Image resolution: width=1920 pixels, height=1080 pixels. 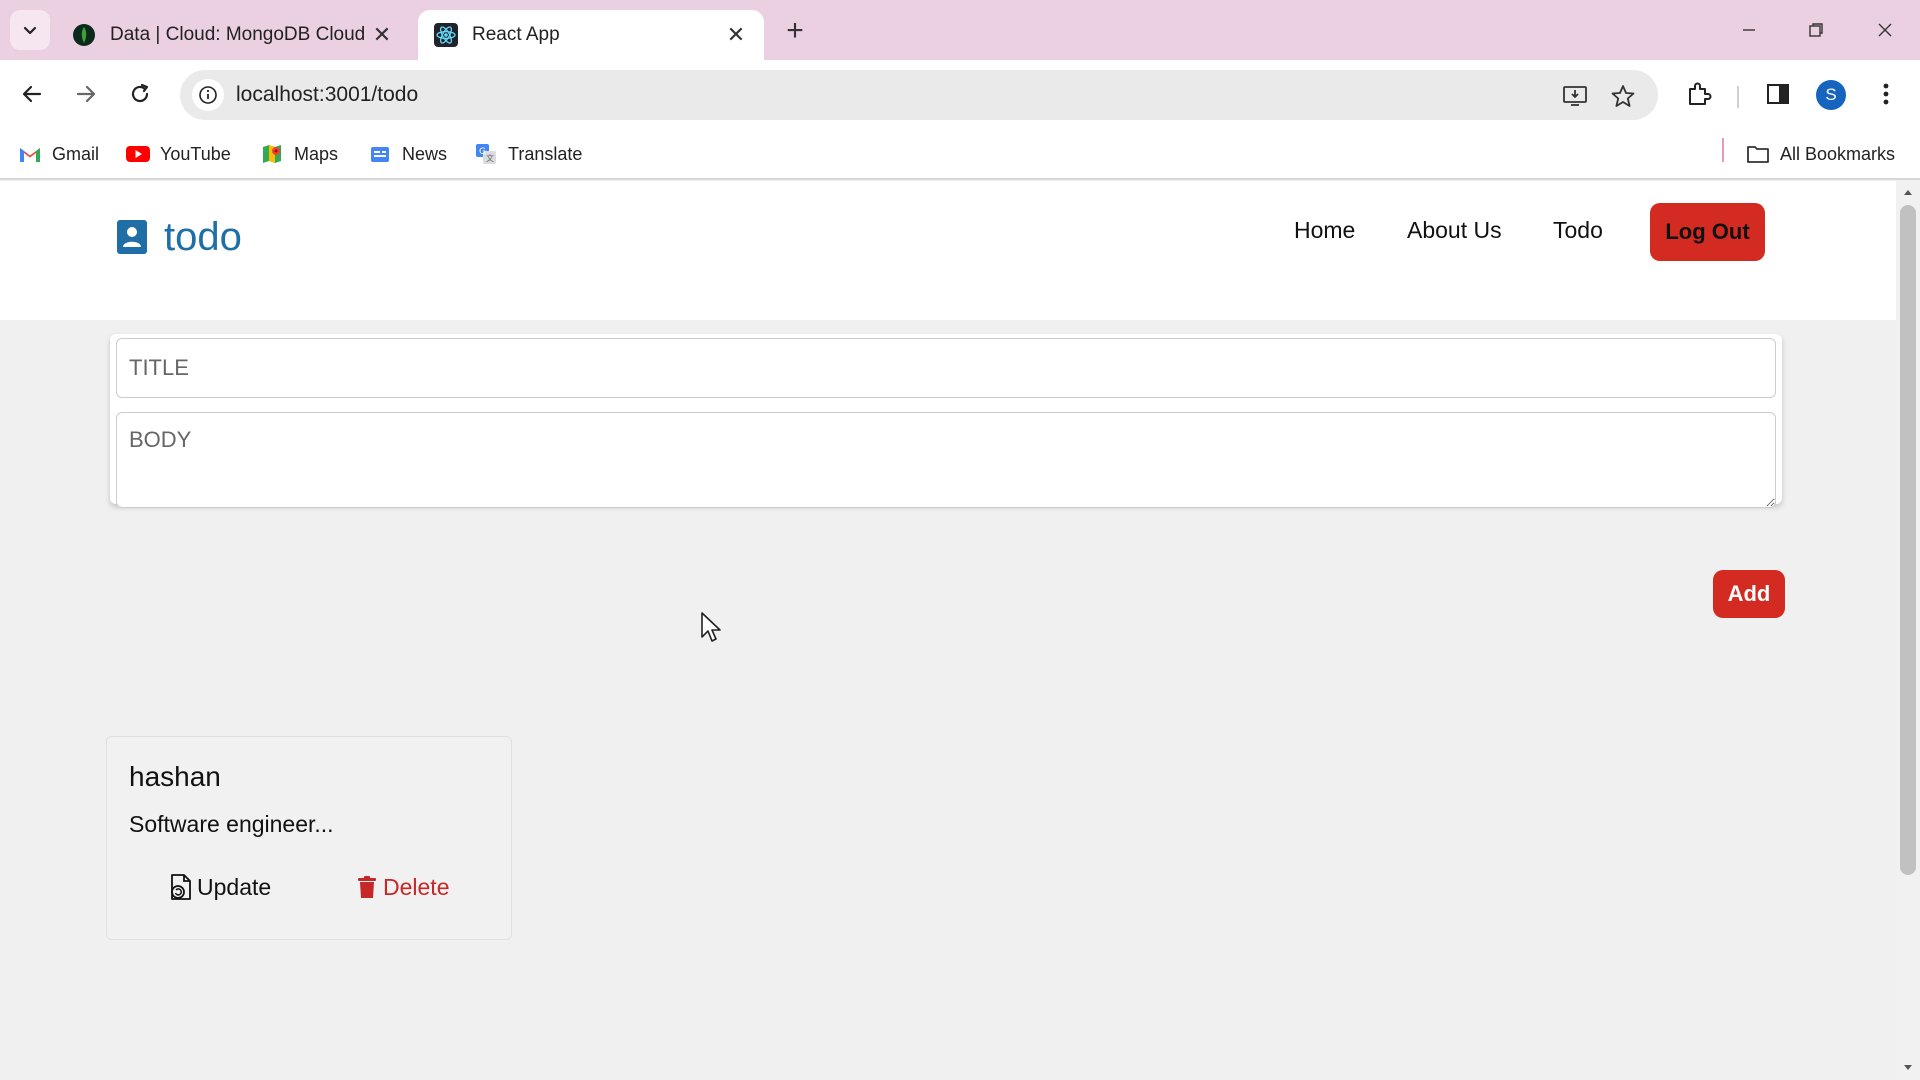 What do you see at coordinates (425, 153) in the screenshot?
I see `bookmark-label: News` at bounding box center [425, 153].